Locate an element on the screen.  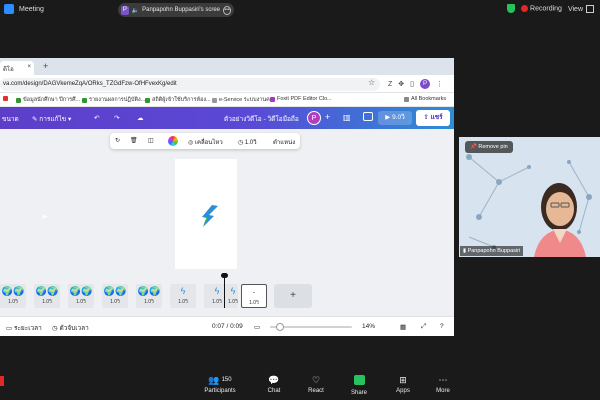
browser-tab: ดีโอ × is located at coordinates (17, 68).